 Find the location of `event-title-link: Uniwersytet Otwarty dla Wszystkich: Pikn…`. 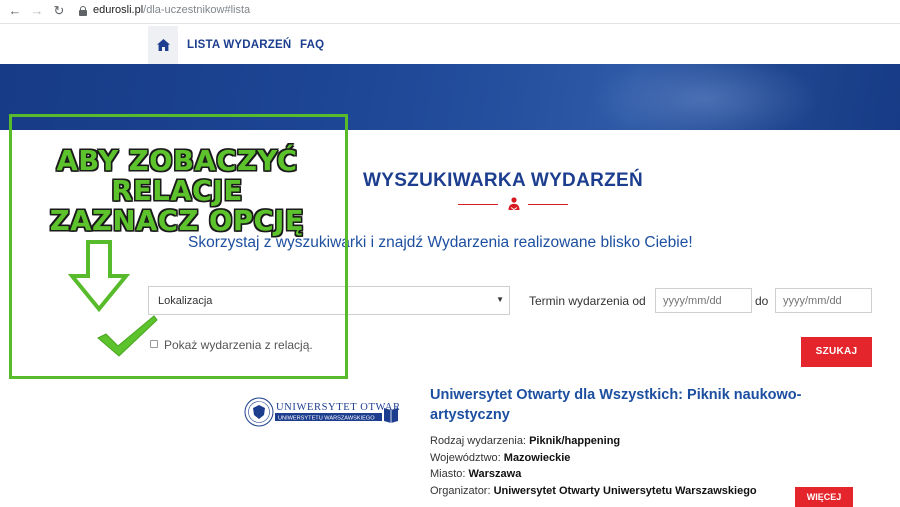

event-title-link: Uniwersytet Otwarty dla Wszystkich: Pikn… is located at coordinates (640, 405).